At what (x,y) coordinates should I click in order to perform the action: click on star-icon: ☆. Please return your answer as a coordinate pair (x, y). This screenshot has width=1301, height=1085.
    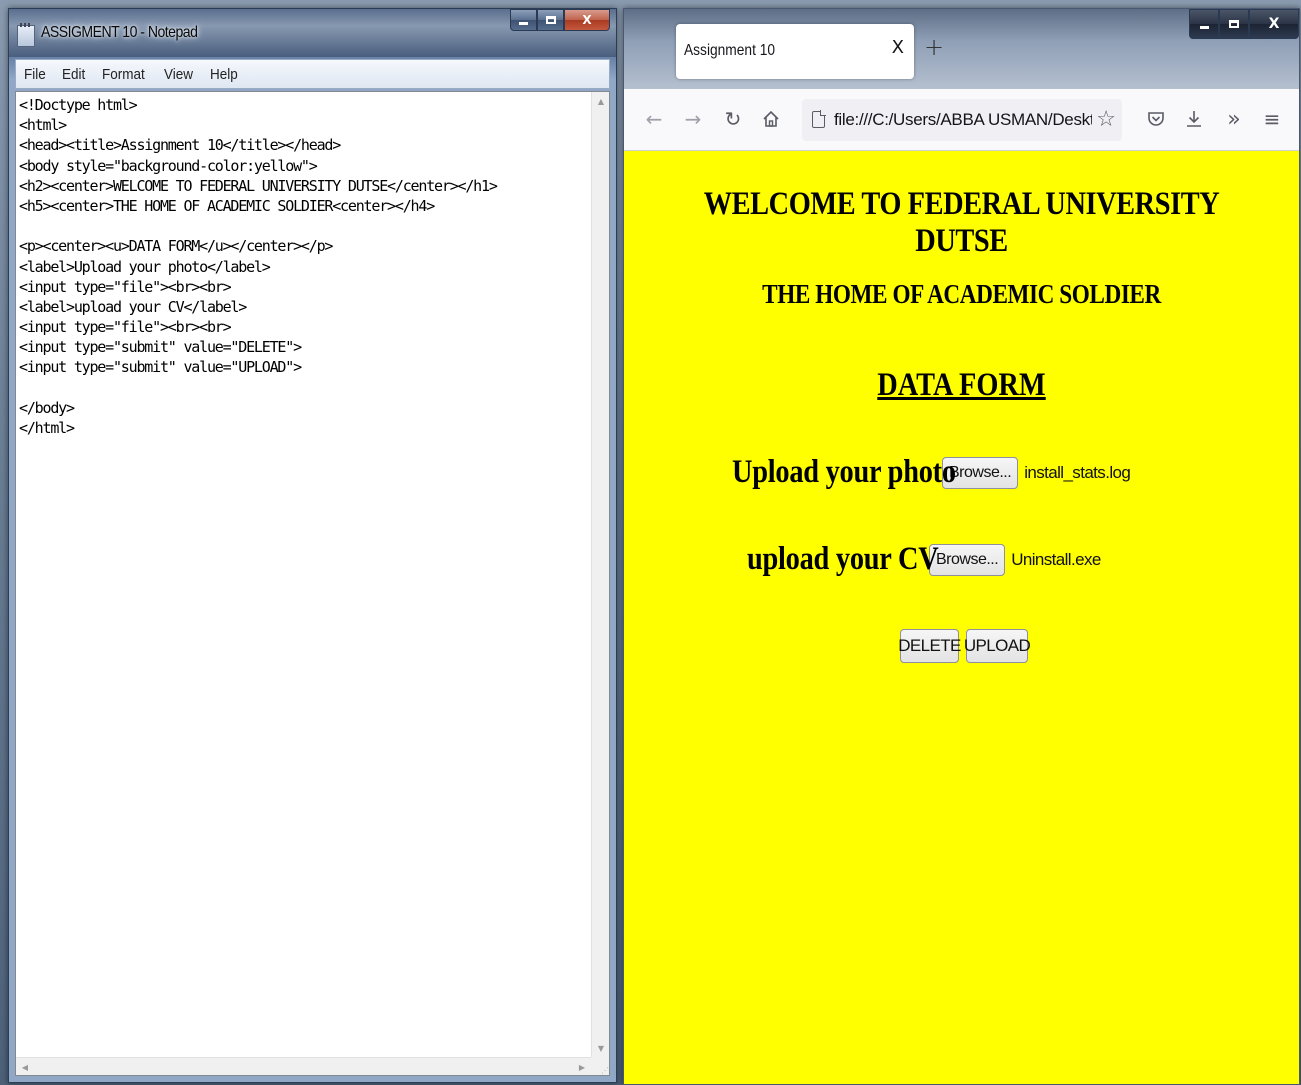
    Looking at the image, I should click on (1106, 119).